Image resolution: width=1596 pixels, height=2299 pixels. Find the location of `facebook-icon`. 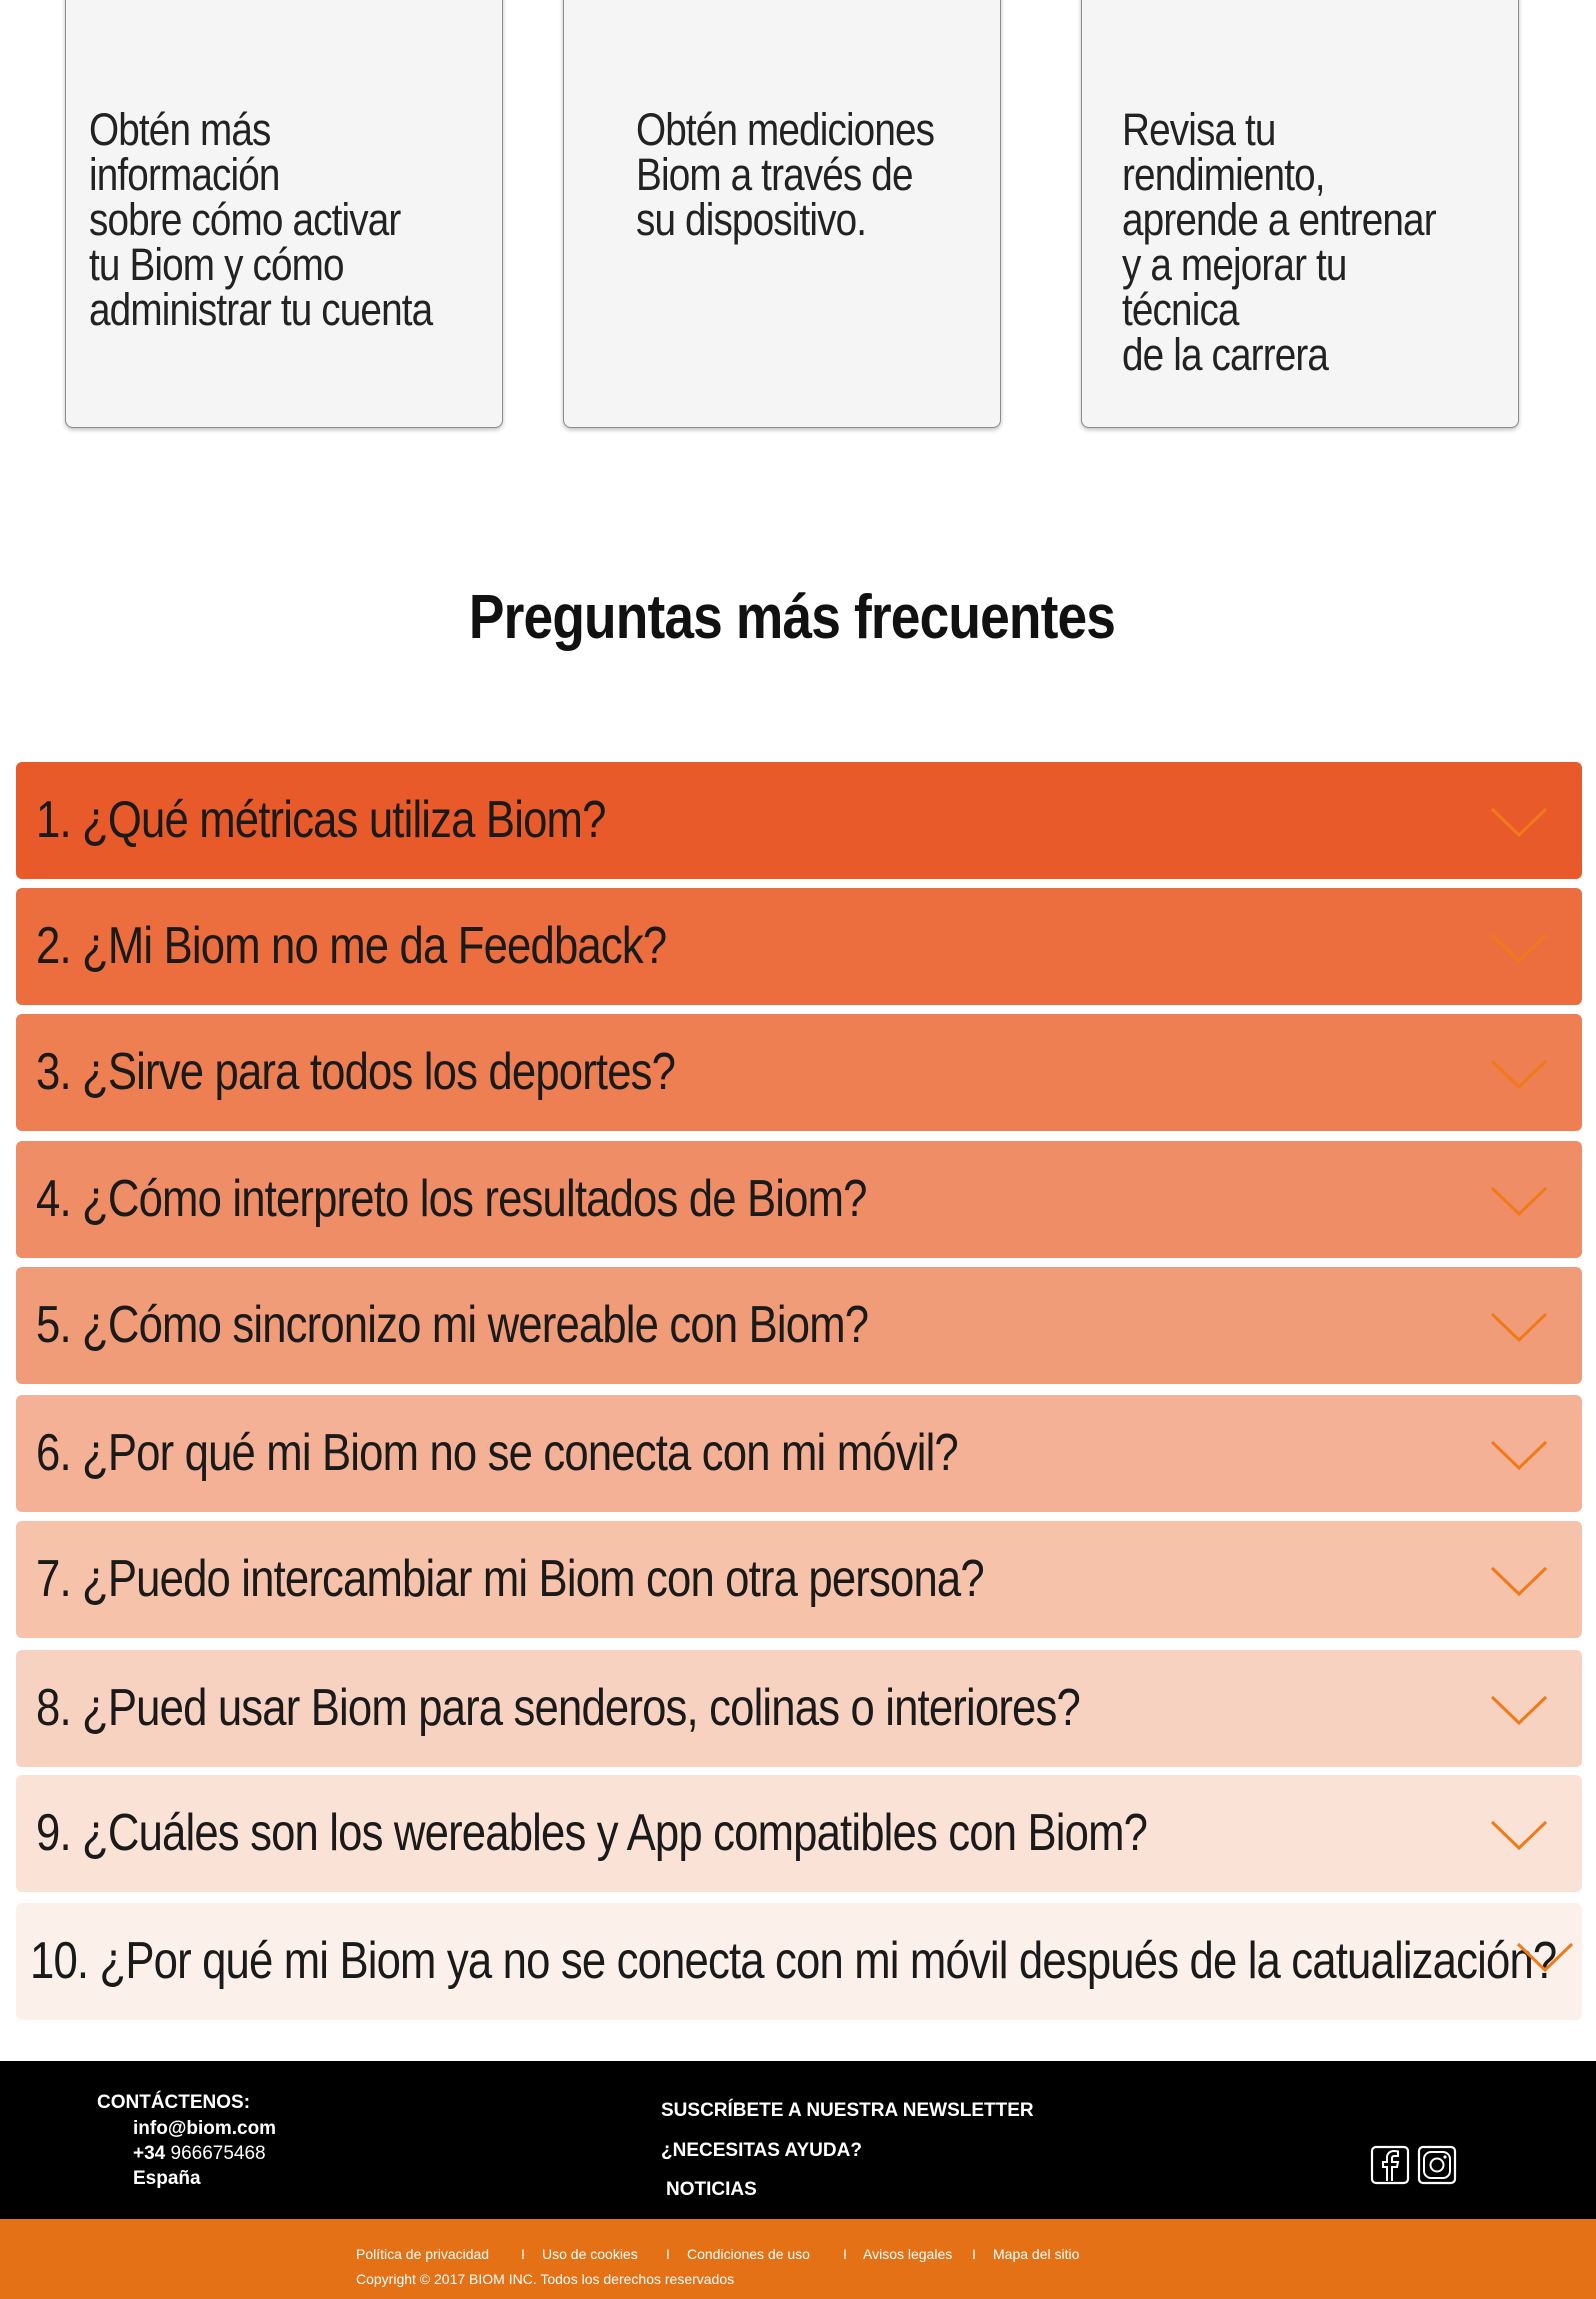

facebook-icon is located at coordinates (1390, 2165).